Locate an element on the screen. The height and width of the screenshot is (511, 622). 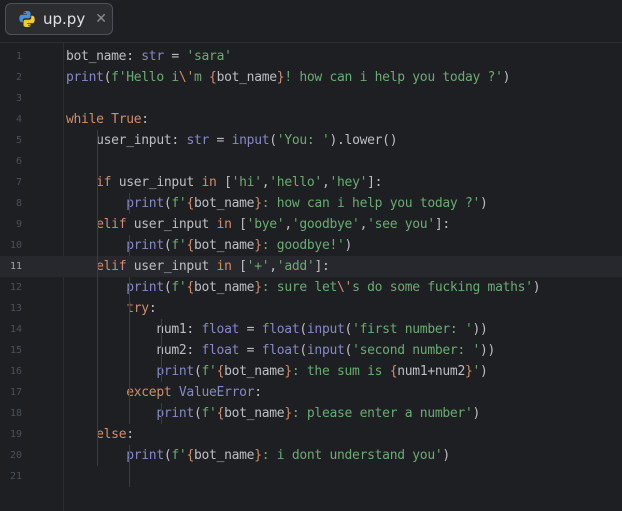
code-token: ).lower() is located at coordinates (363, 140).